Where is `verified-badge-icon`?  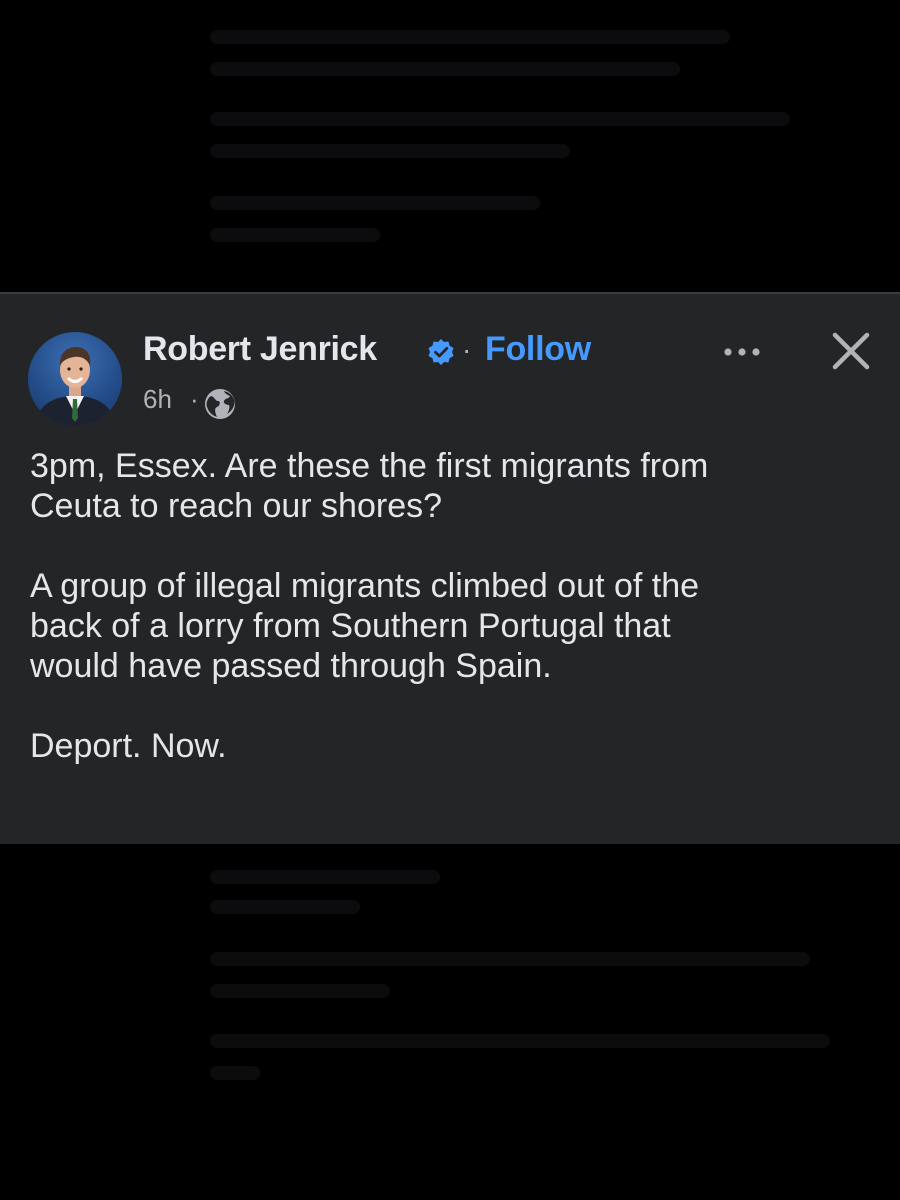
verified-badge-icon is located at coordinates (441, 352).